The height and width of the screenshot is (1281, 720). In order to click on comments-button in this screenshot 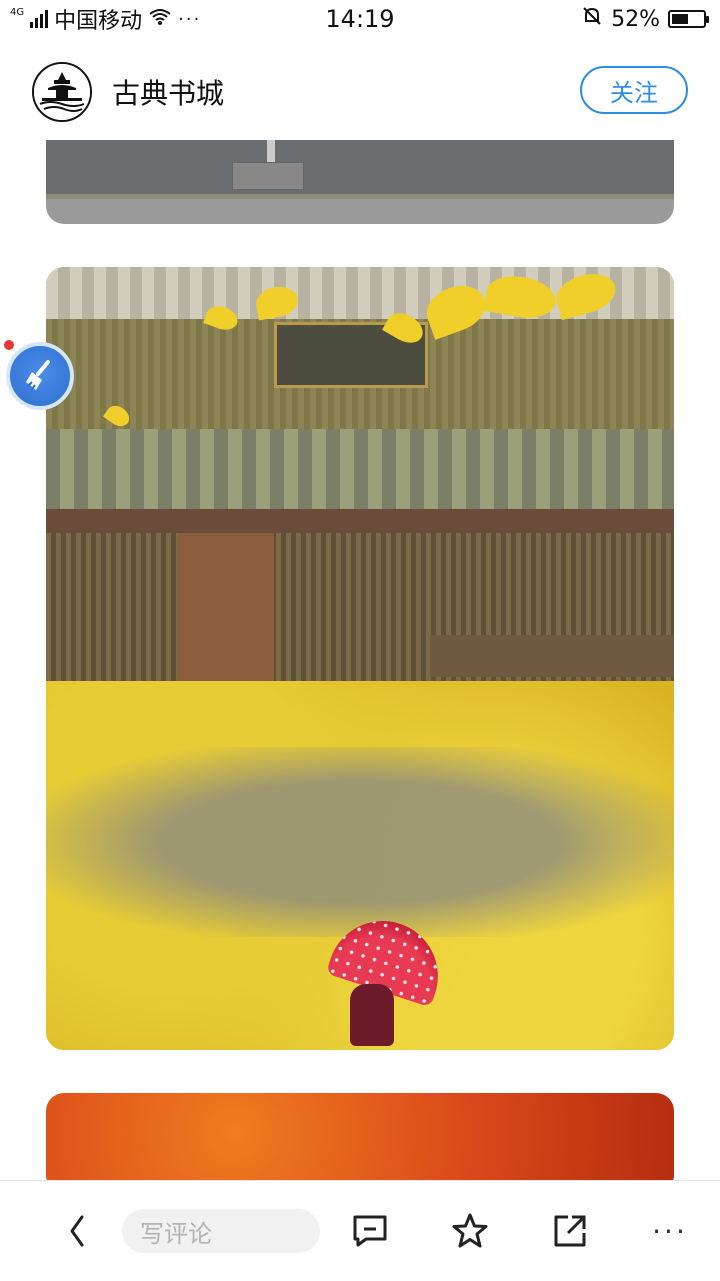, I will do `click(370, 1231)`.